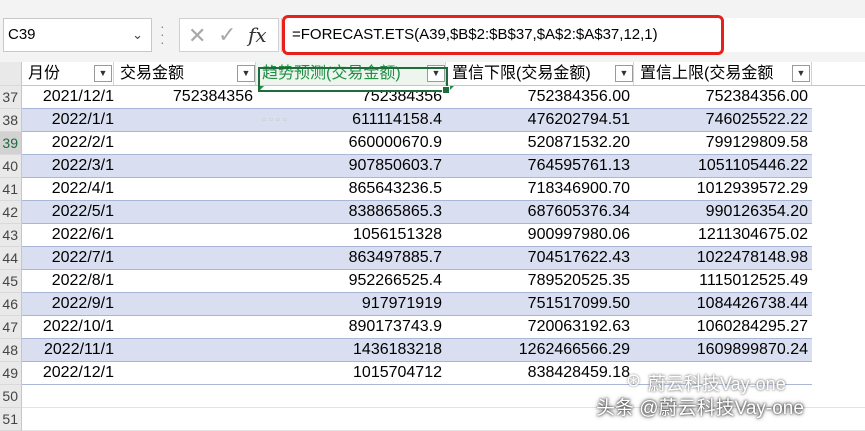 This screenshot has height=431, width=865. Describe the element at coordinates (351, 373) in the screenshot. I see `cell-c: 1015704712` at that location.